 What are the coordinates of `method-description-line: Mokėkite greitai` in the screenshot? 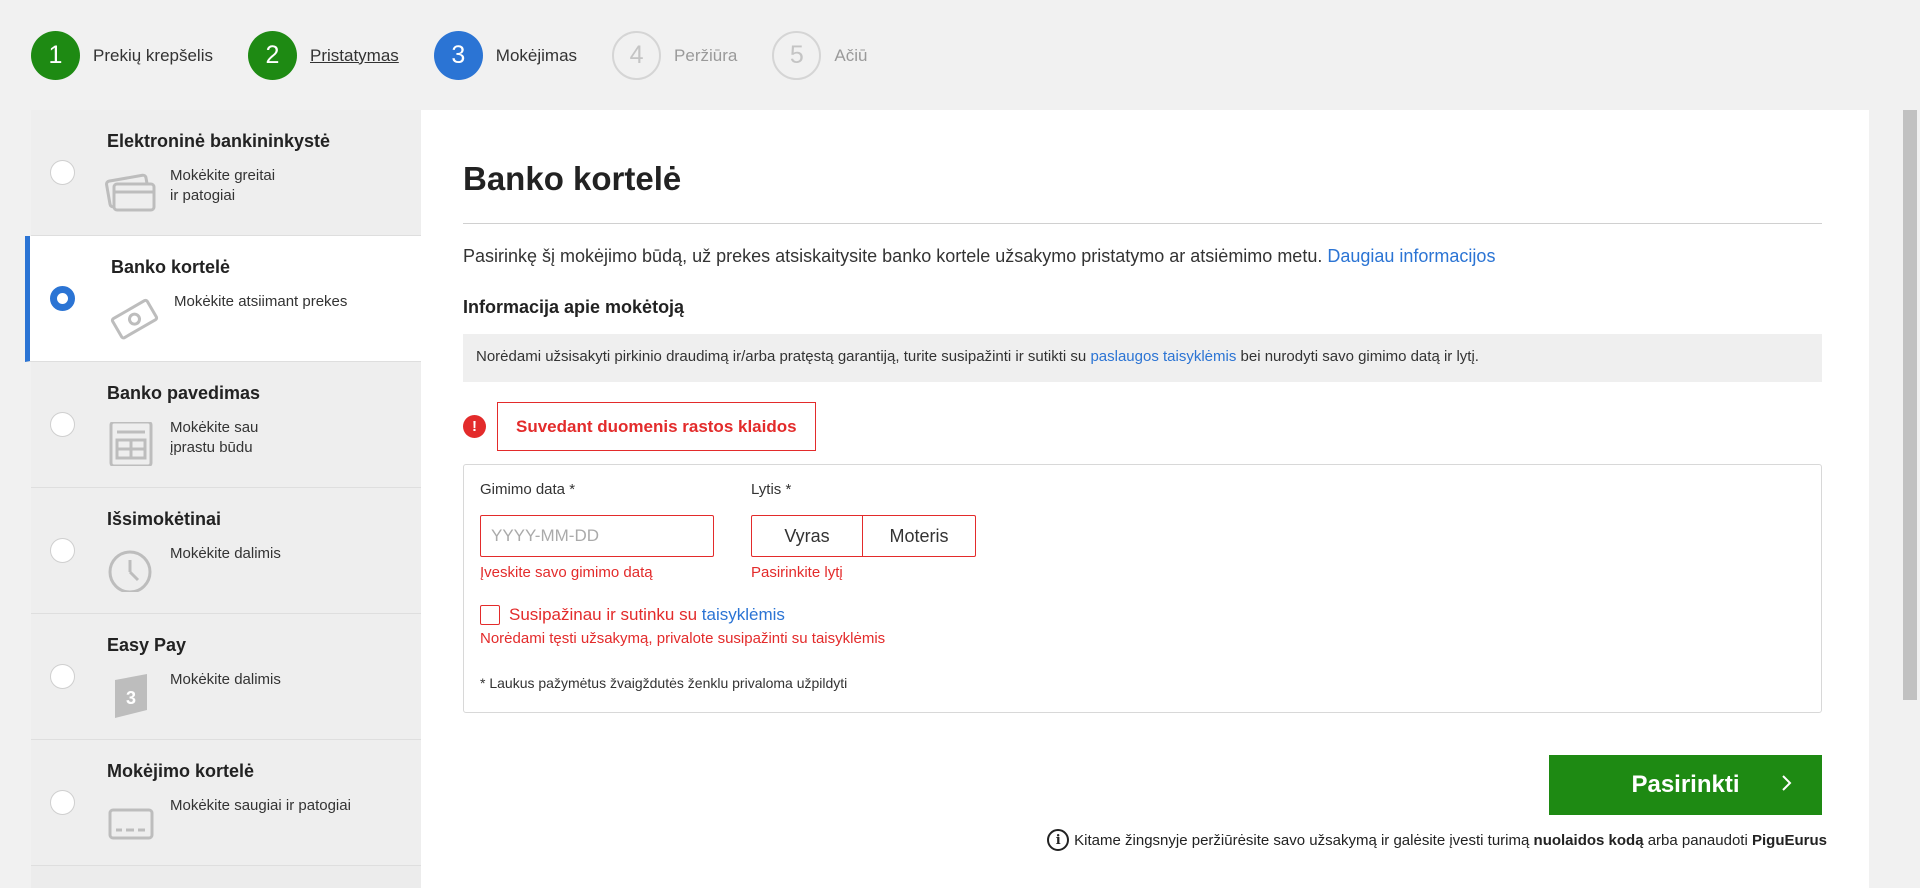 It's located at (223, 175).